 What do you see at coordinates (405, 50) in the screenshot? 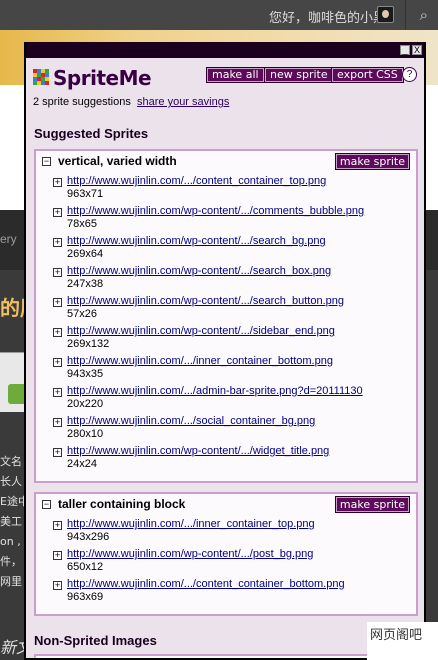
I see `minimize-button: _` at bounding box center [405, 50].